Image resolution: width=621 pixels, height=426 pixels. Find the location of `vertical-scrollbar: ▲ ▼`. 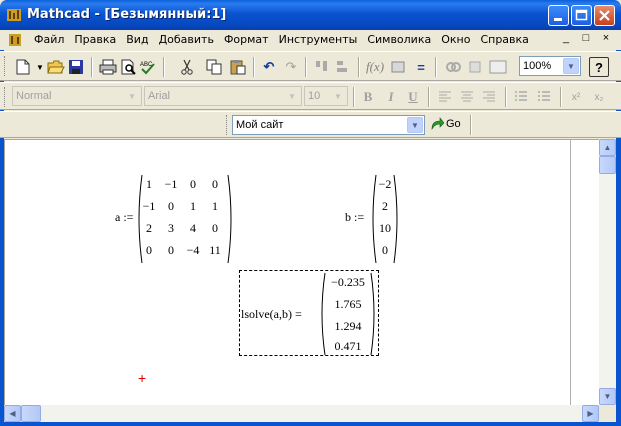

vertical-scrollbar: ▲ ▼ is located at coordinates (607, 272).